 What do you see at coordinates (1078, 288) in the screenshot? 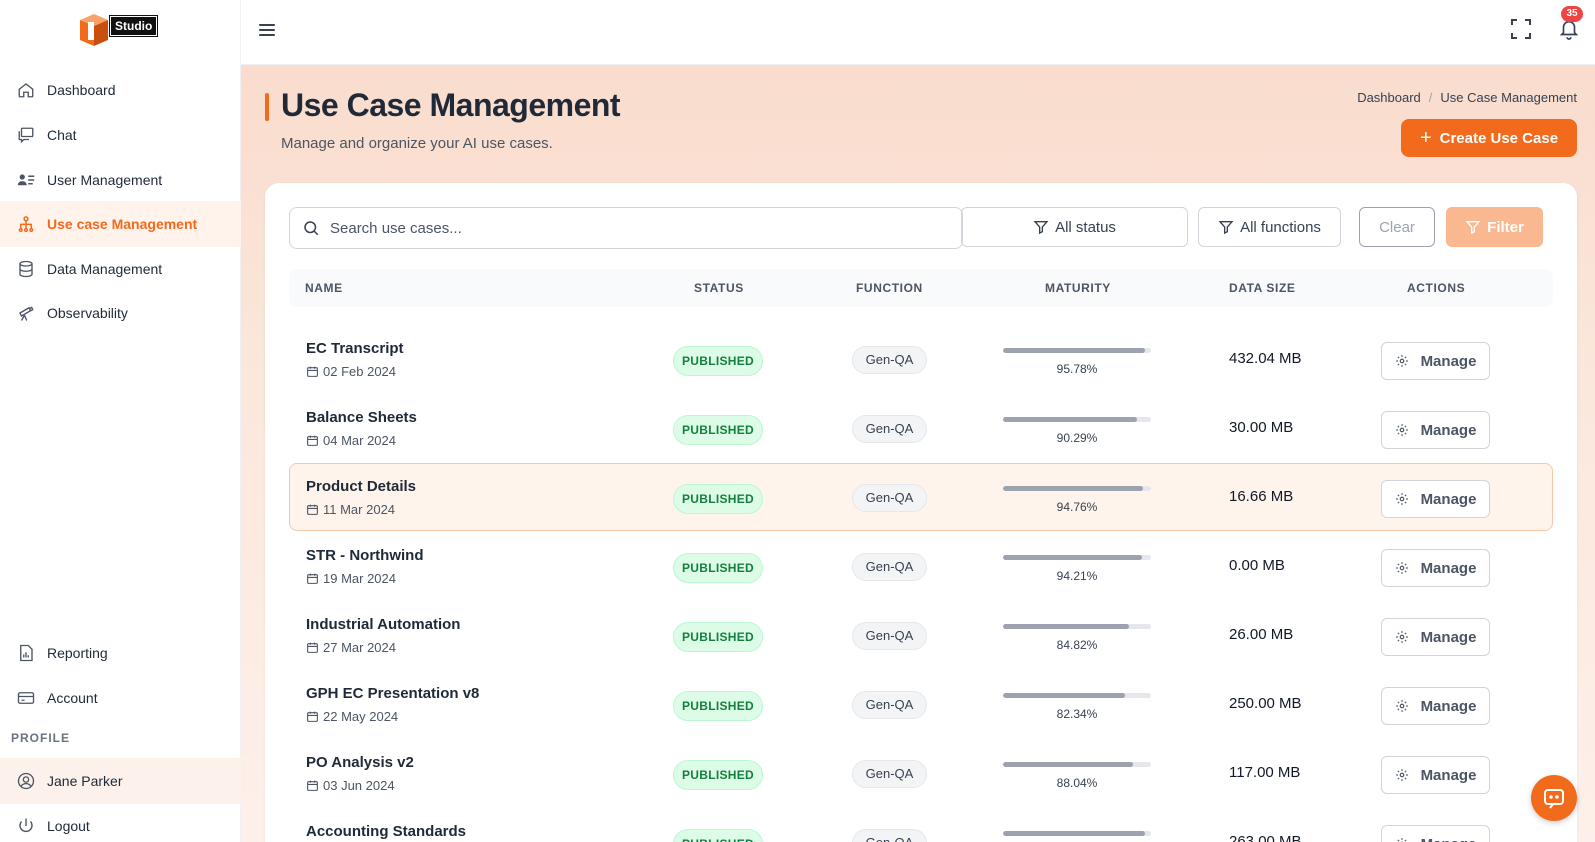
I see `column-header-maturity: MATURITY` at bounding box center [1078, 288].